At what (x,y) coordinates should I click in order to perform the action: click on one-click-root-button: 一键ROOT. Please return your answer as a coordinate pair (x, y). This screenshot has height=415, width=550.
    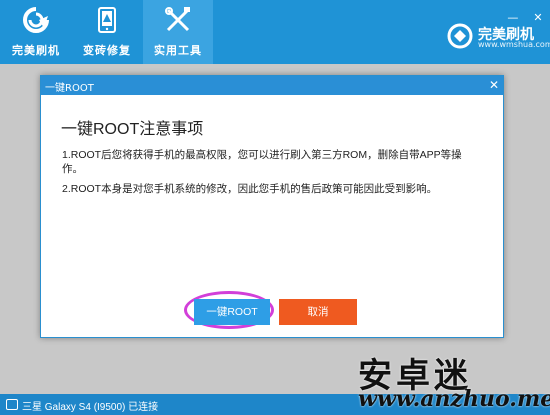
    Looking at the image, I should click on (232, 312).